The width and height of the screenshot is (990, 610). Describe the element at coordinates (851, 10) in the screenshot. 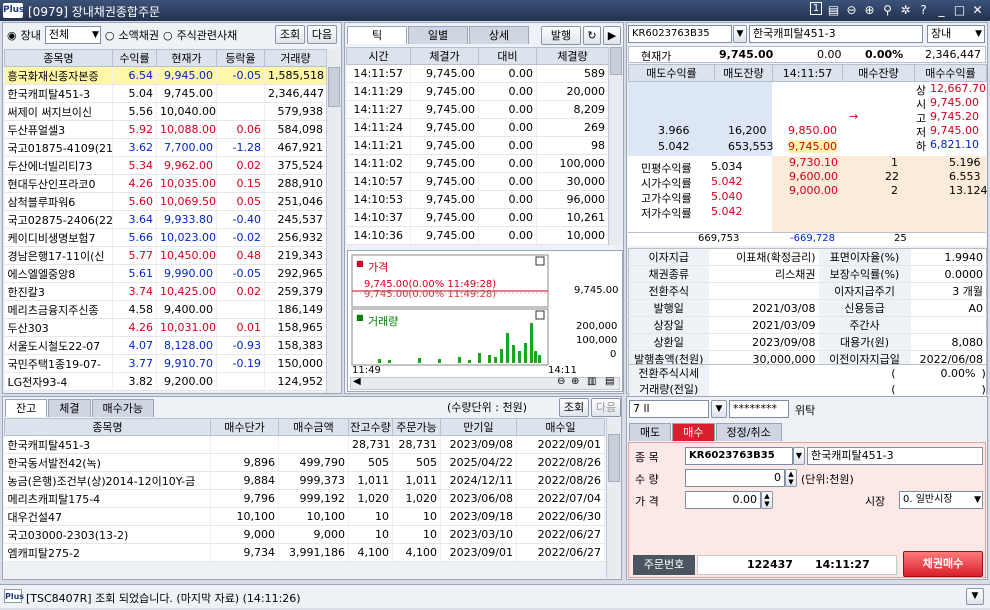

I see `zoom-out-icon: ⊖` at that location.